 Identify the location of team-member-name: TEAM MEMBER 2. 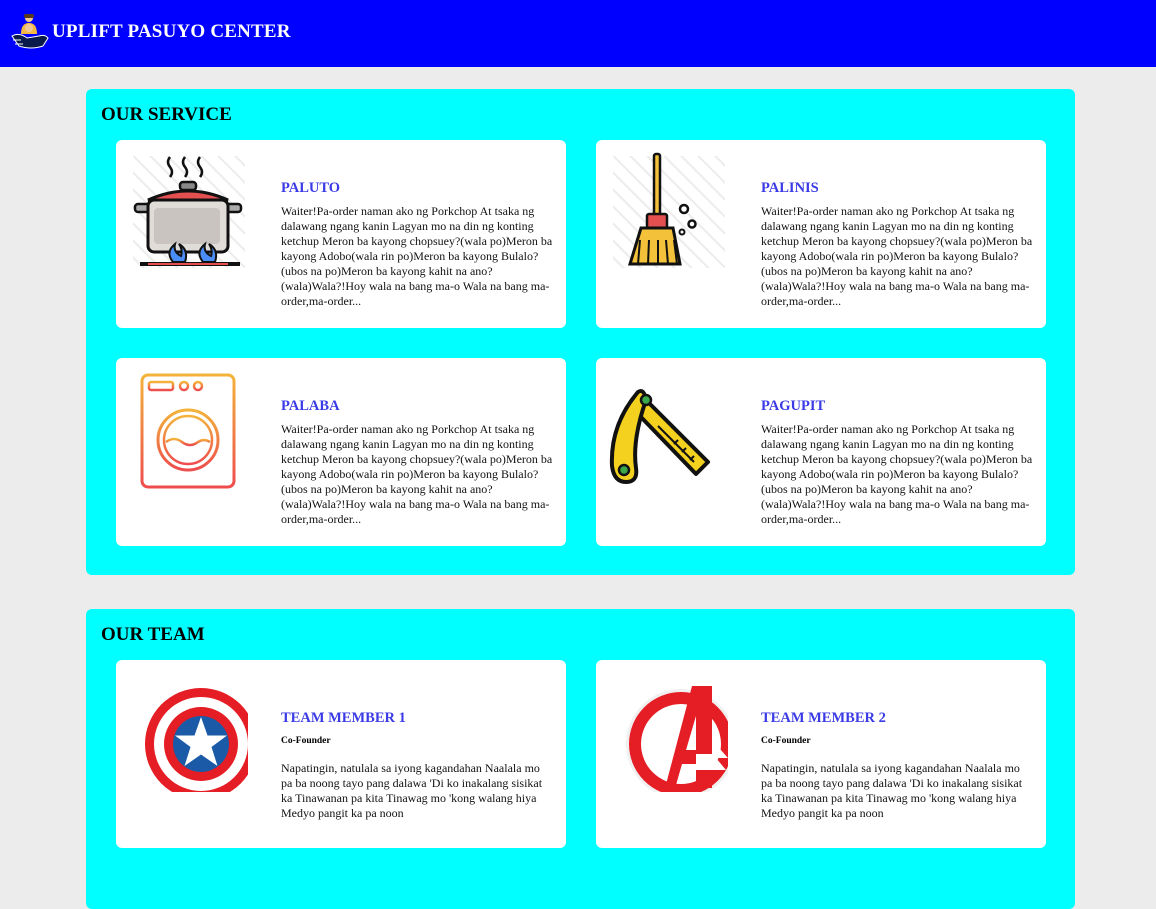
(823, 718).